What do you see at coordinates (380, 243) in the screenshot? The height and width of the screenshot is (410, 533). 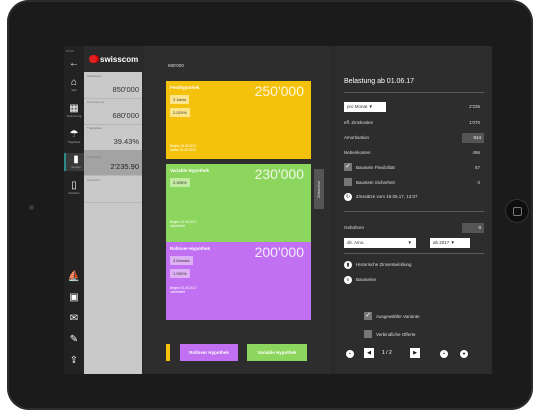 I see `amortization-select: dir. Amo. ▼` at bounding box center [380, 243].